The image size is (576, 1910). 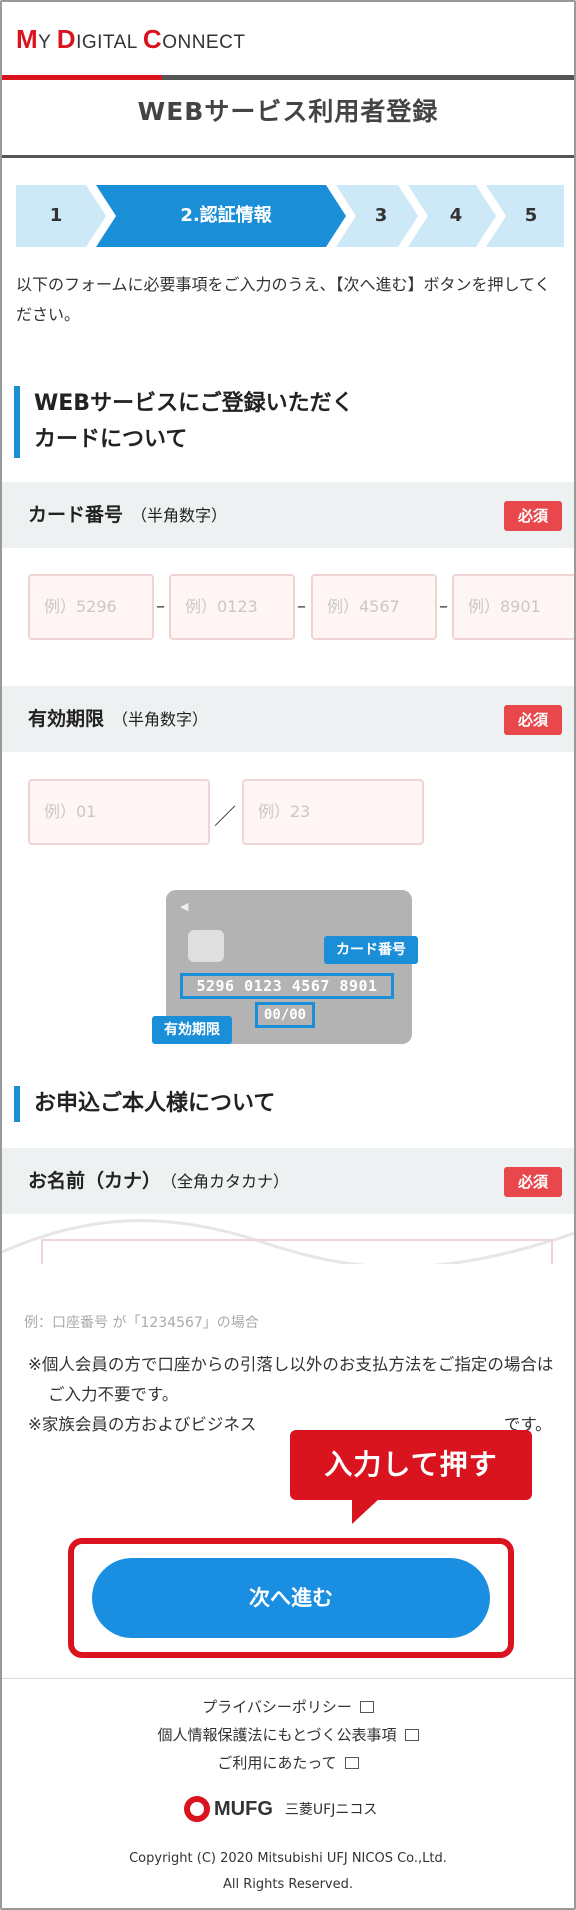 What do you see at coordinates (283, 299) in the screenshot?
I see `intro-text: 以下のフォームに必要事項をご入力のうえ、【次へ進む】ボタンを押してください。` at bounding box center [283, 299].